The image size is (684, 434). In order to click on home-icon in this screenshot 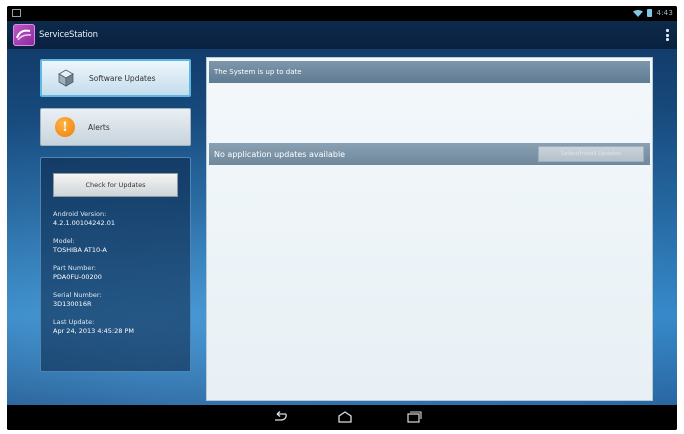, I will do `click(345, 417)`.